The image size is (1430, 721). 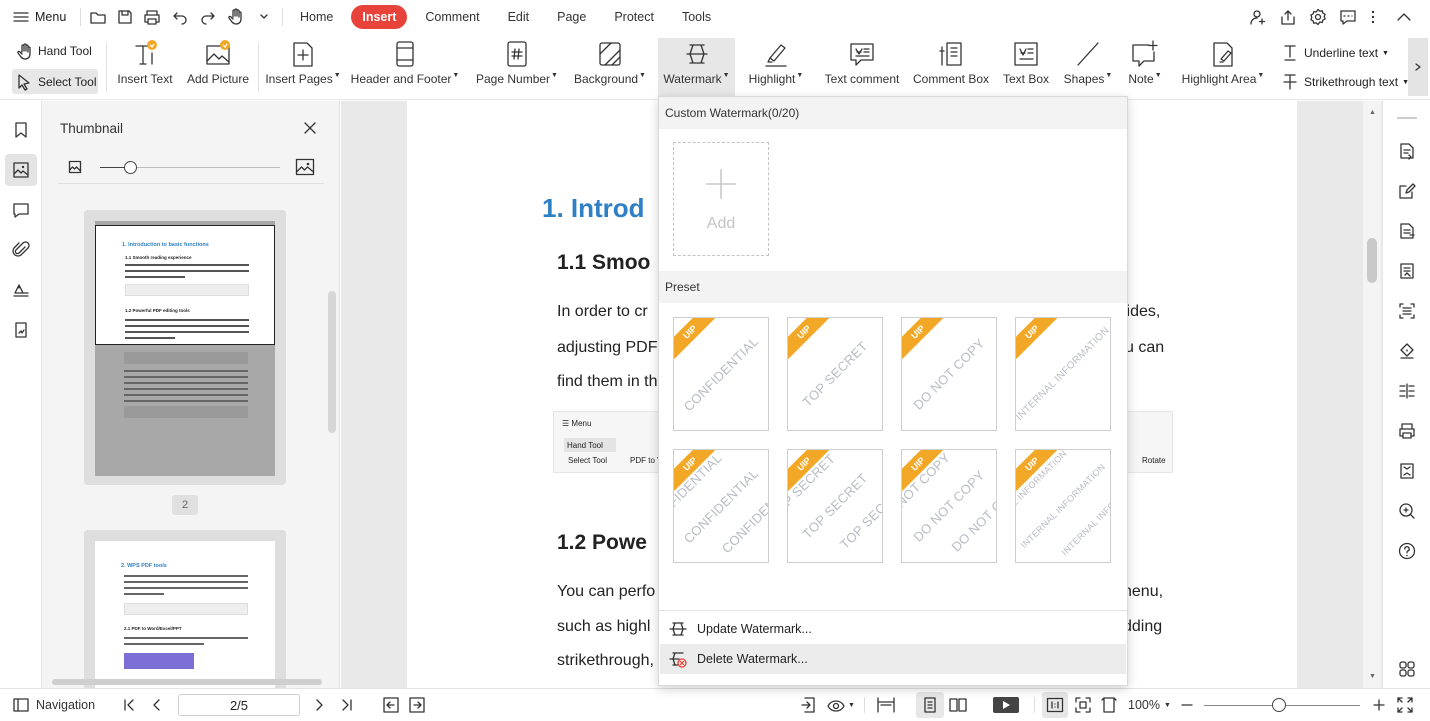 I want to click on tab-edit: Edit, so click(x=519, y=17).